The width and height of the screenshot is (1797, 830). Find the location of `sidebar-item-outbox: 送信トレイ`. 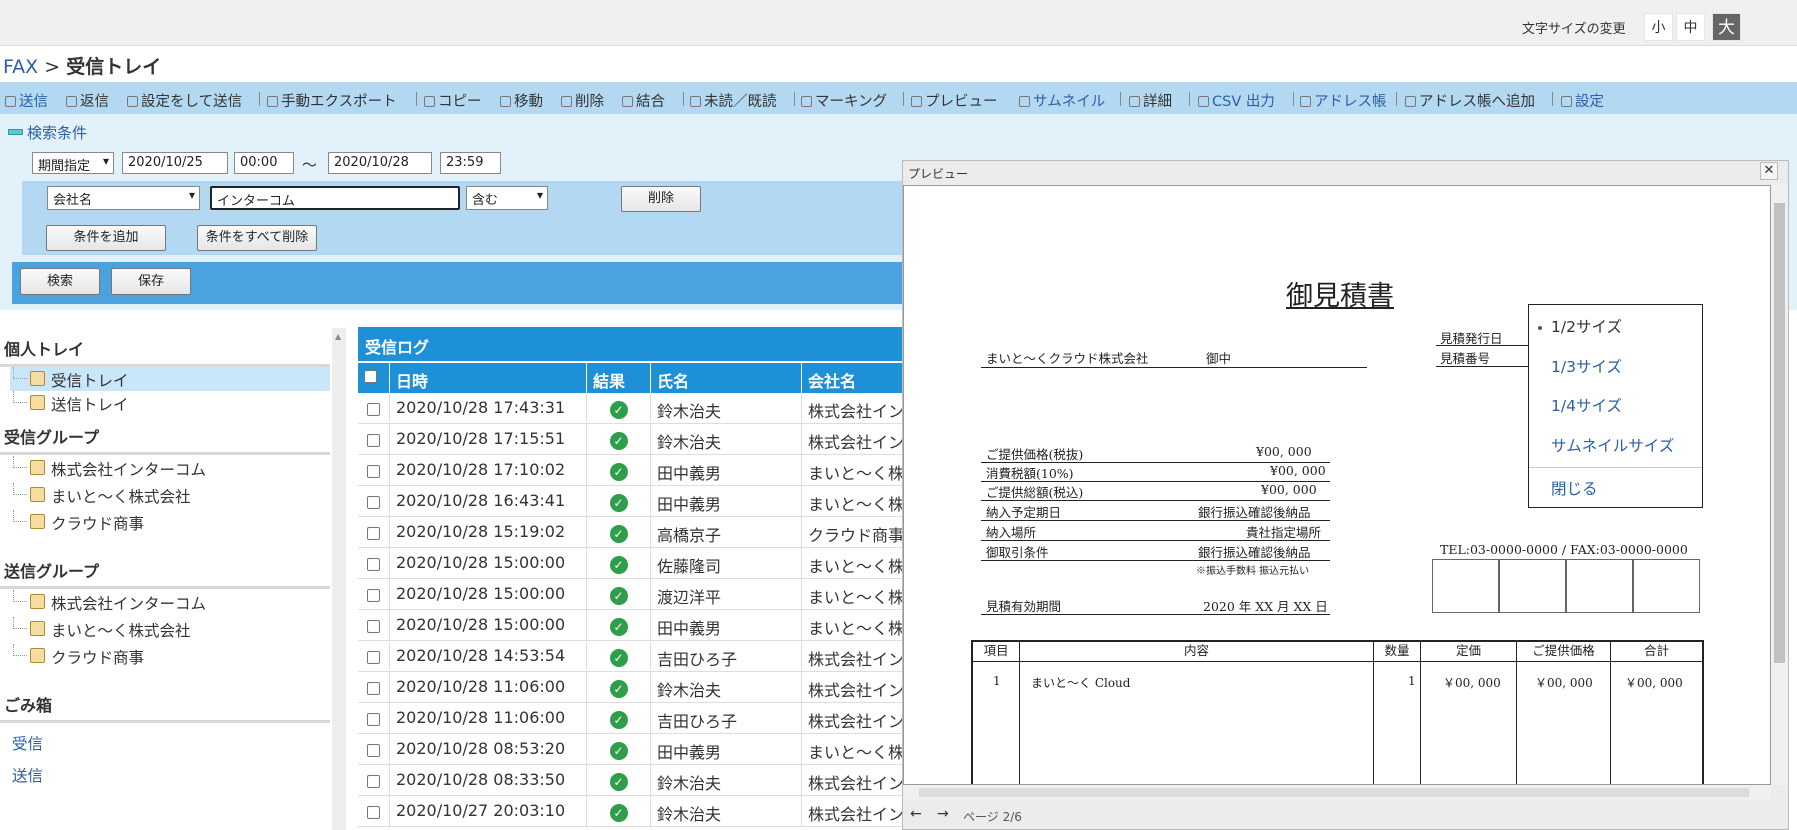

sidebar-item-outbox: 送信トレイ is located at coordinates (170, 403).